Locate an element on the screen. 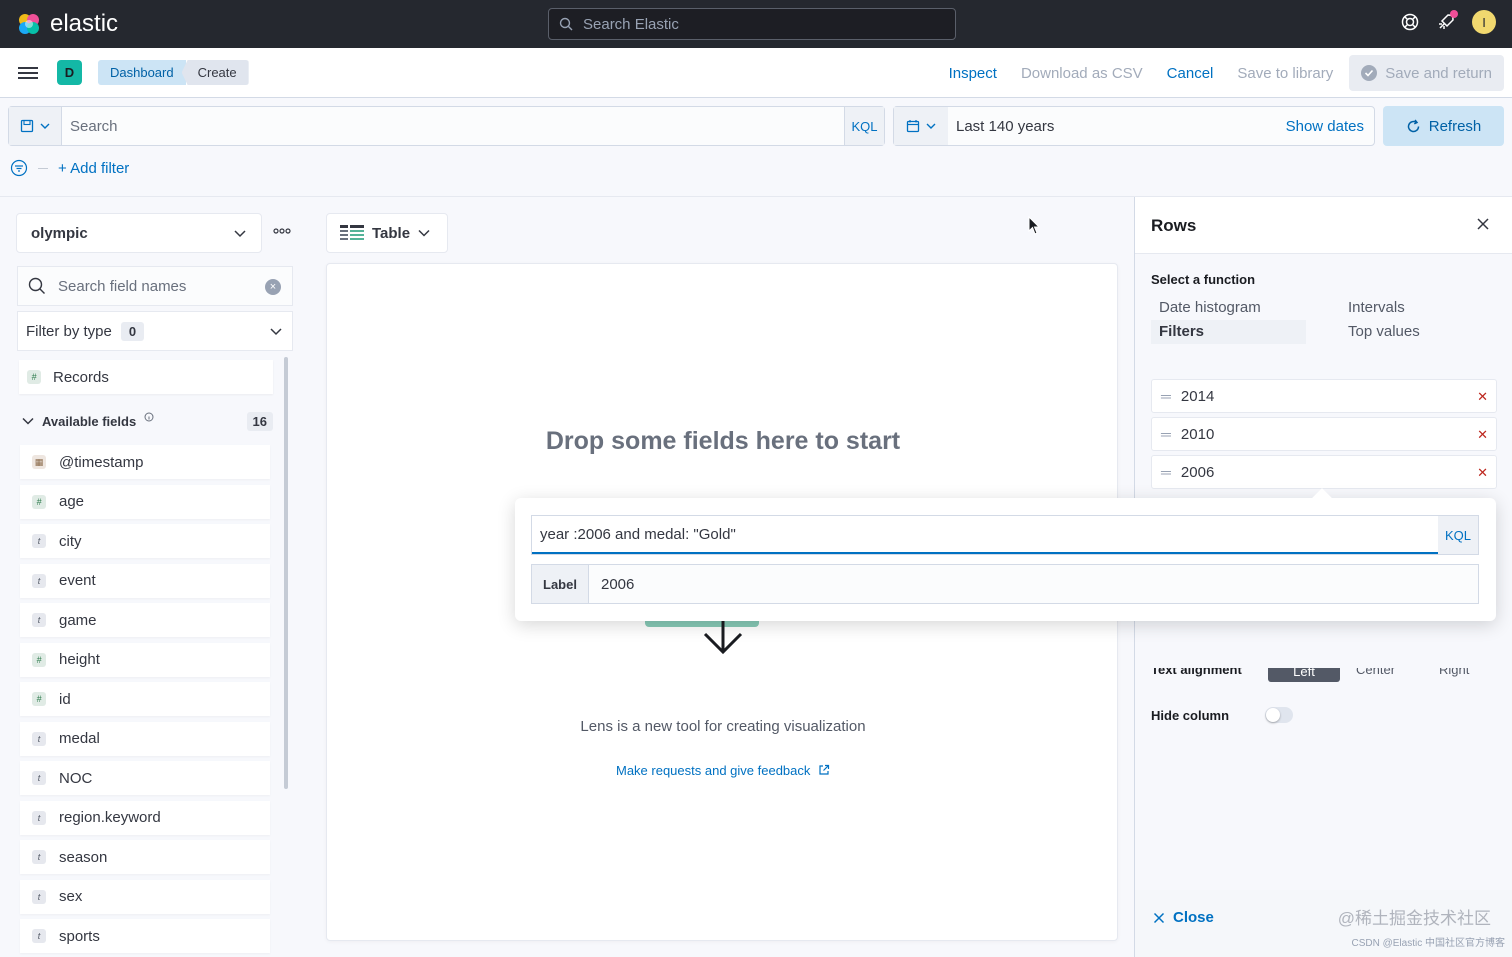 The image size is (1512, 957). filter-item: ═ 2010 ✕ is located at coordinates (1324, 434).